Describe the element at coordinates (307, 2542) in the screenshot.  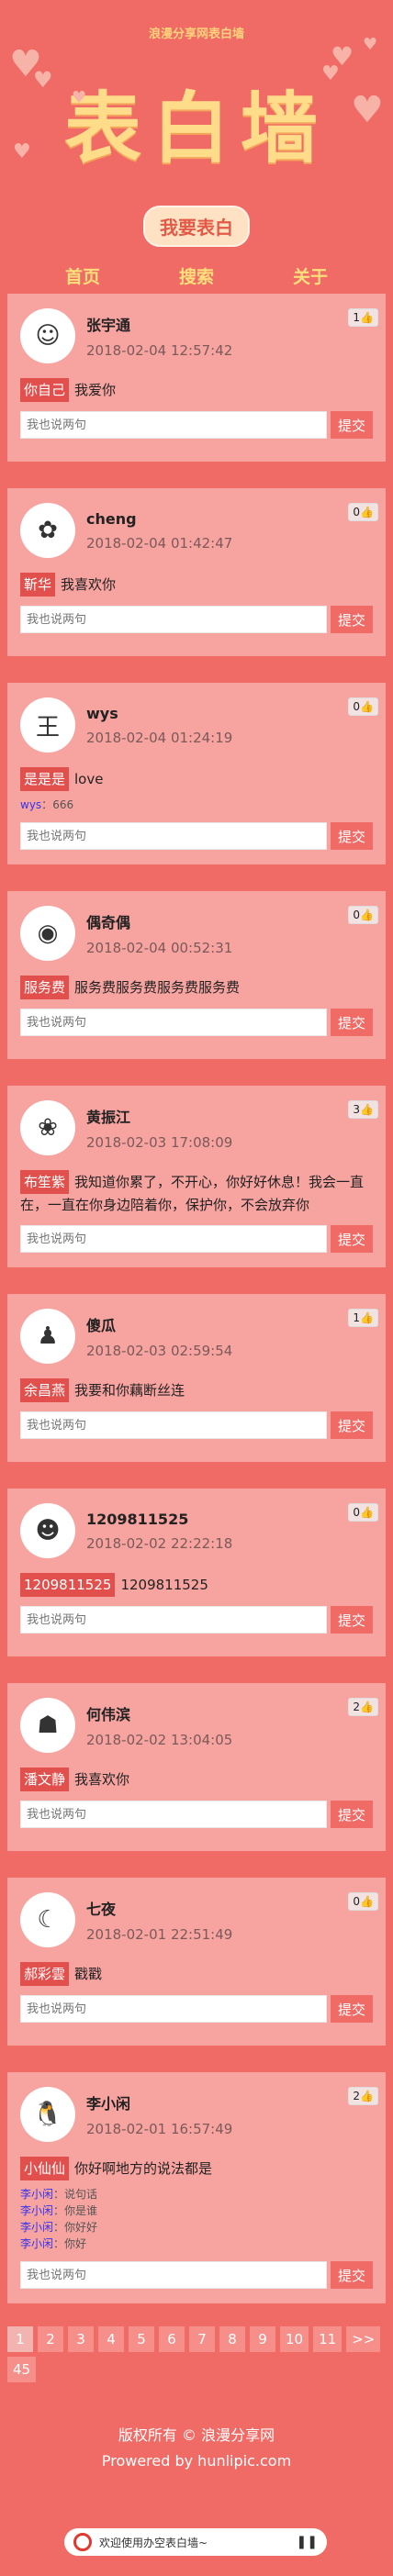
I see `pause-icon: ❚❚` at that location.